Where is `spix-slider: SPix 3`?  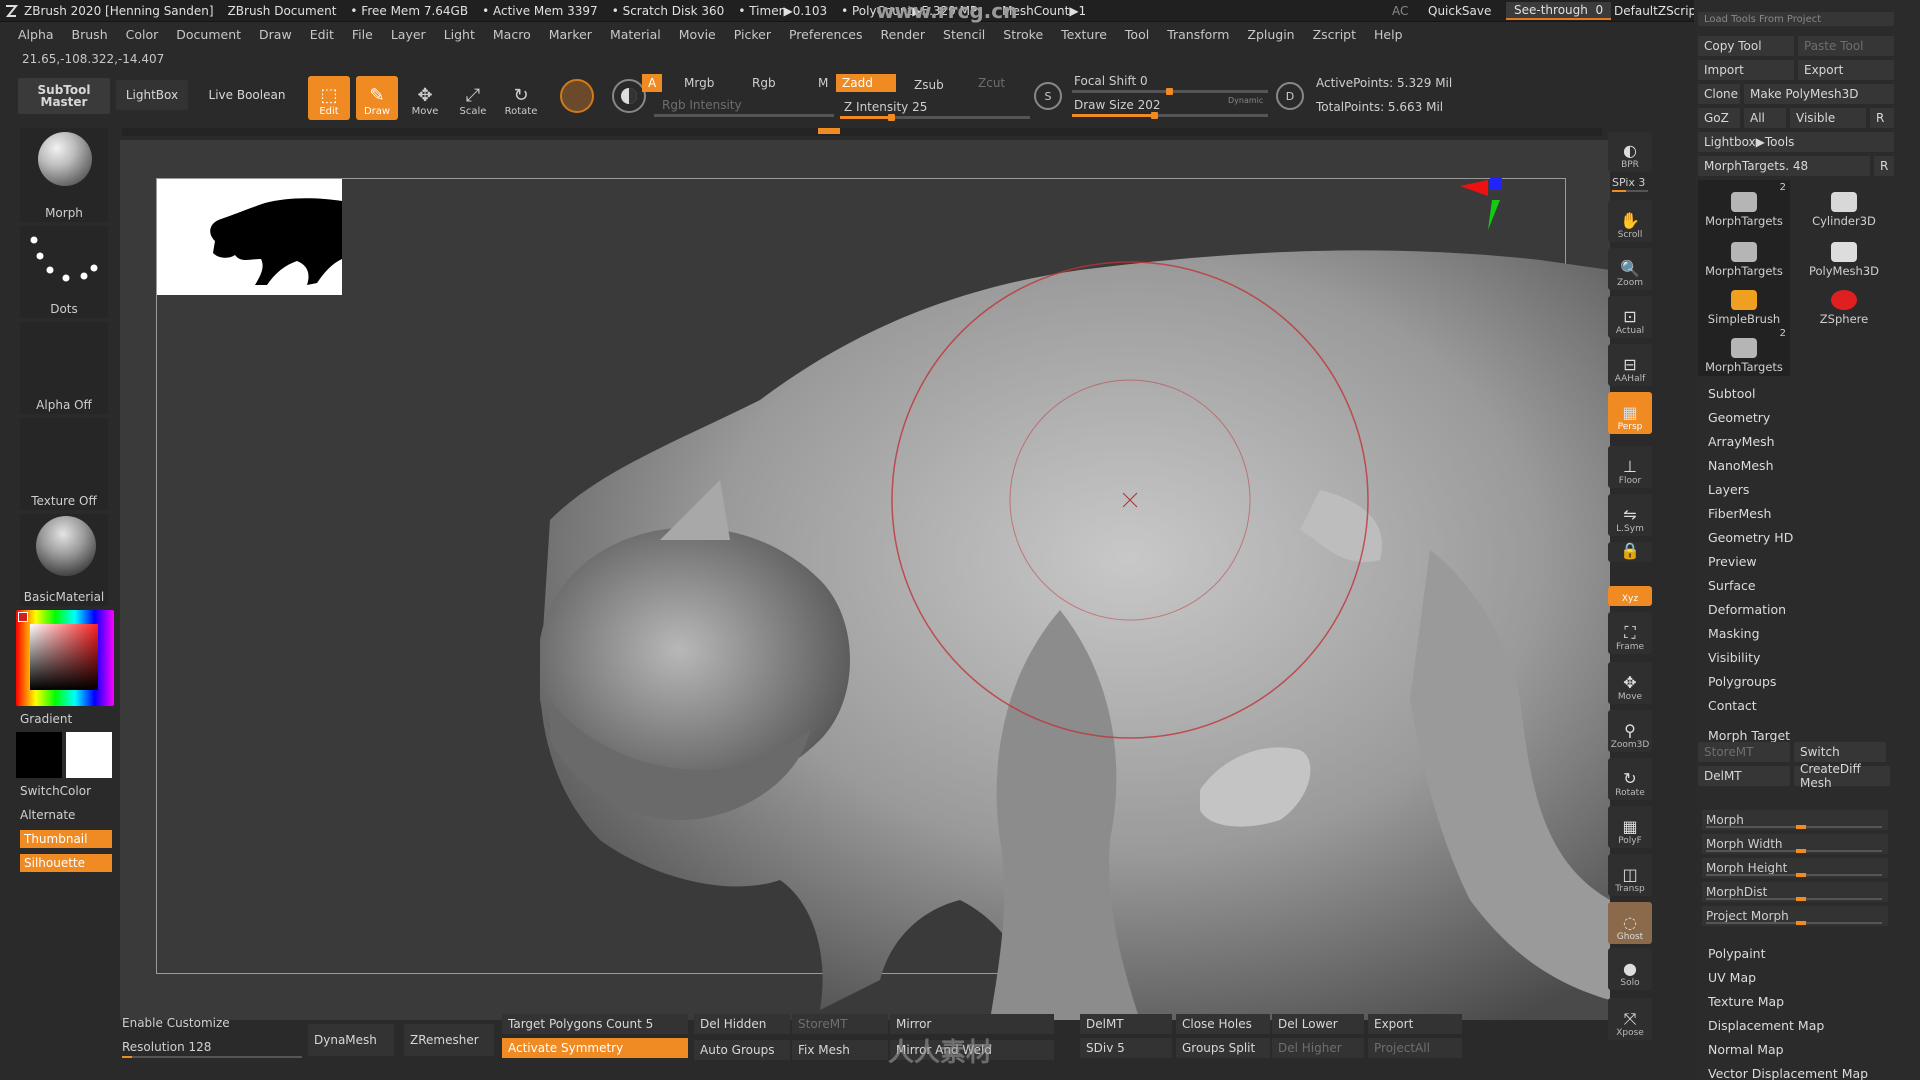 spix-slider: SPix 3 is located at coordinates (1628, 182).